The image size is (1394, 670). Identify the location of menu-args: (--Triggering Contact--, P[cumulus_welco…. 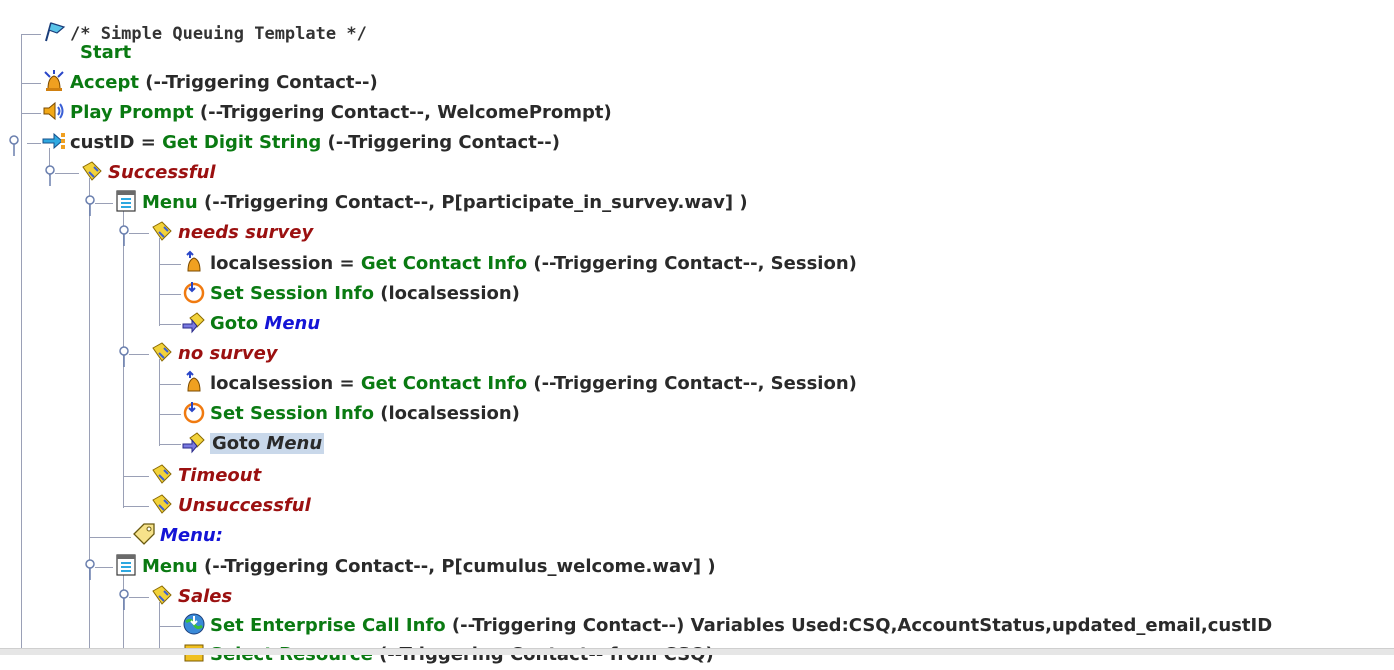
(456, 566).